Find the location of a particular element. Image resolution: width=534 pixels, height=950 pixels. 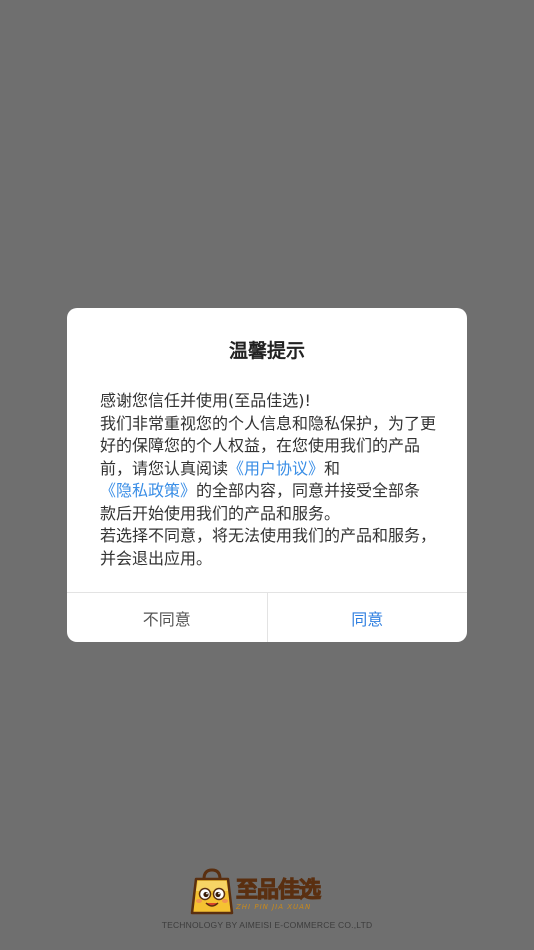

logo-wordmark: 至品佳选 ZHI PIN JIA XUAN is located at coordinates (278, 894).